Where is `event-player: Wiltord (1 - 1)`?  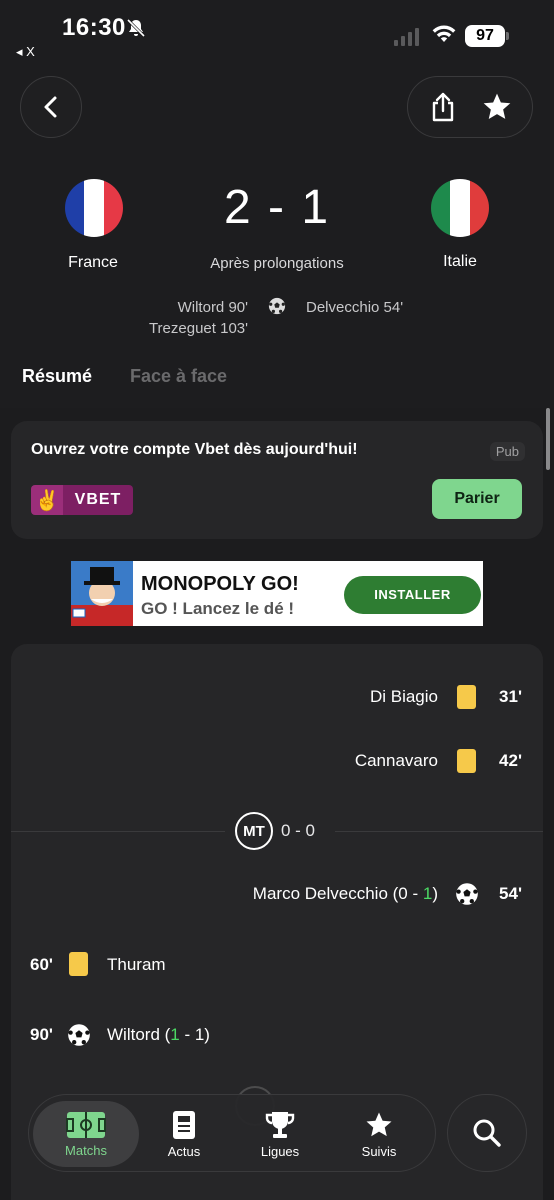
event-player: Wiltord (1 - 1) is located at coordinates (158, 1035).